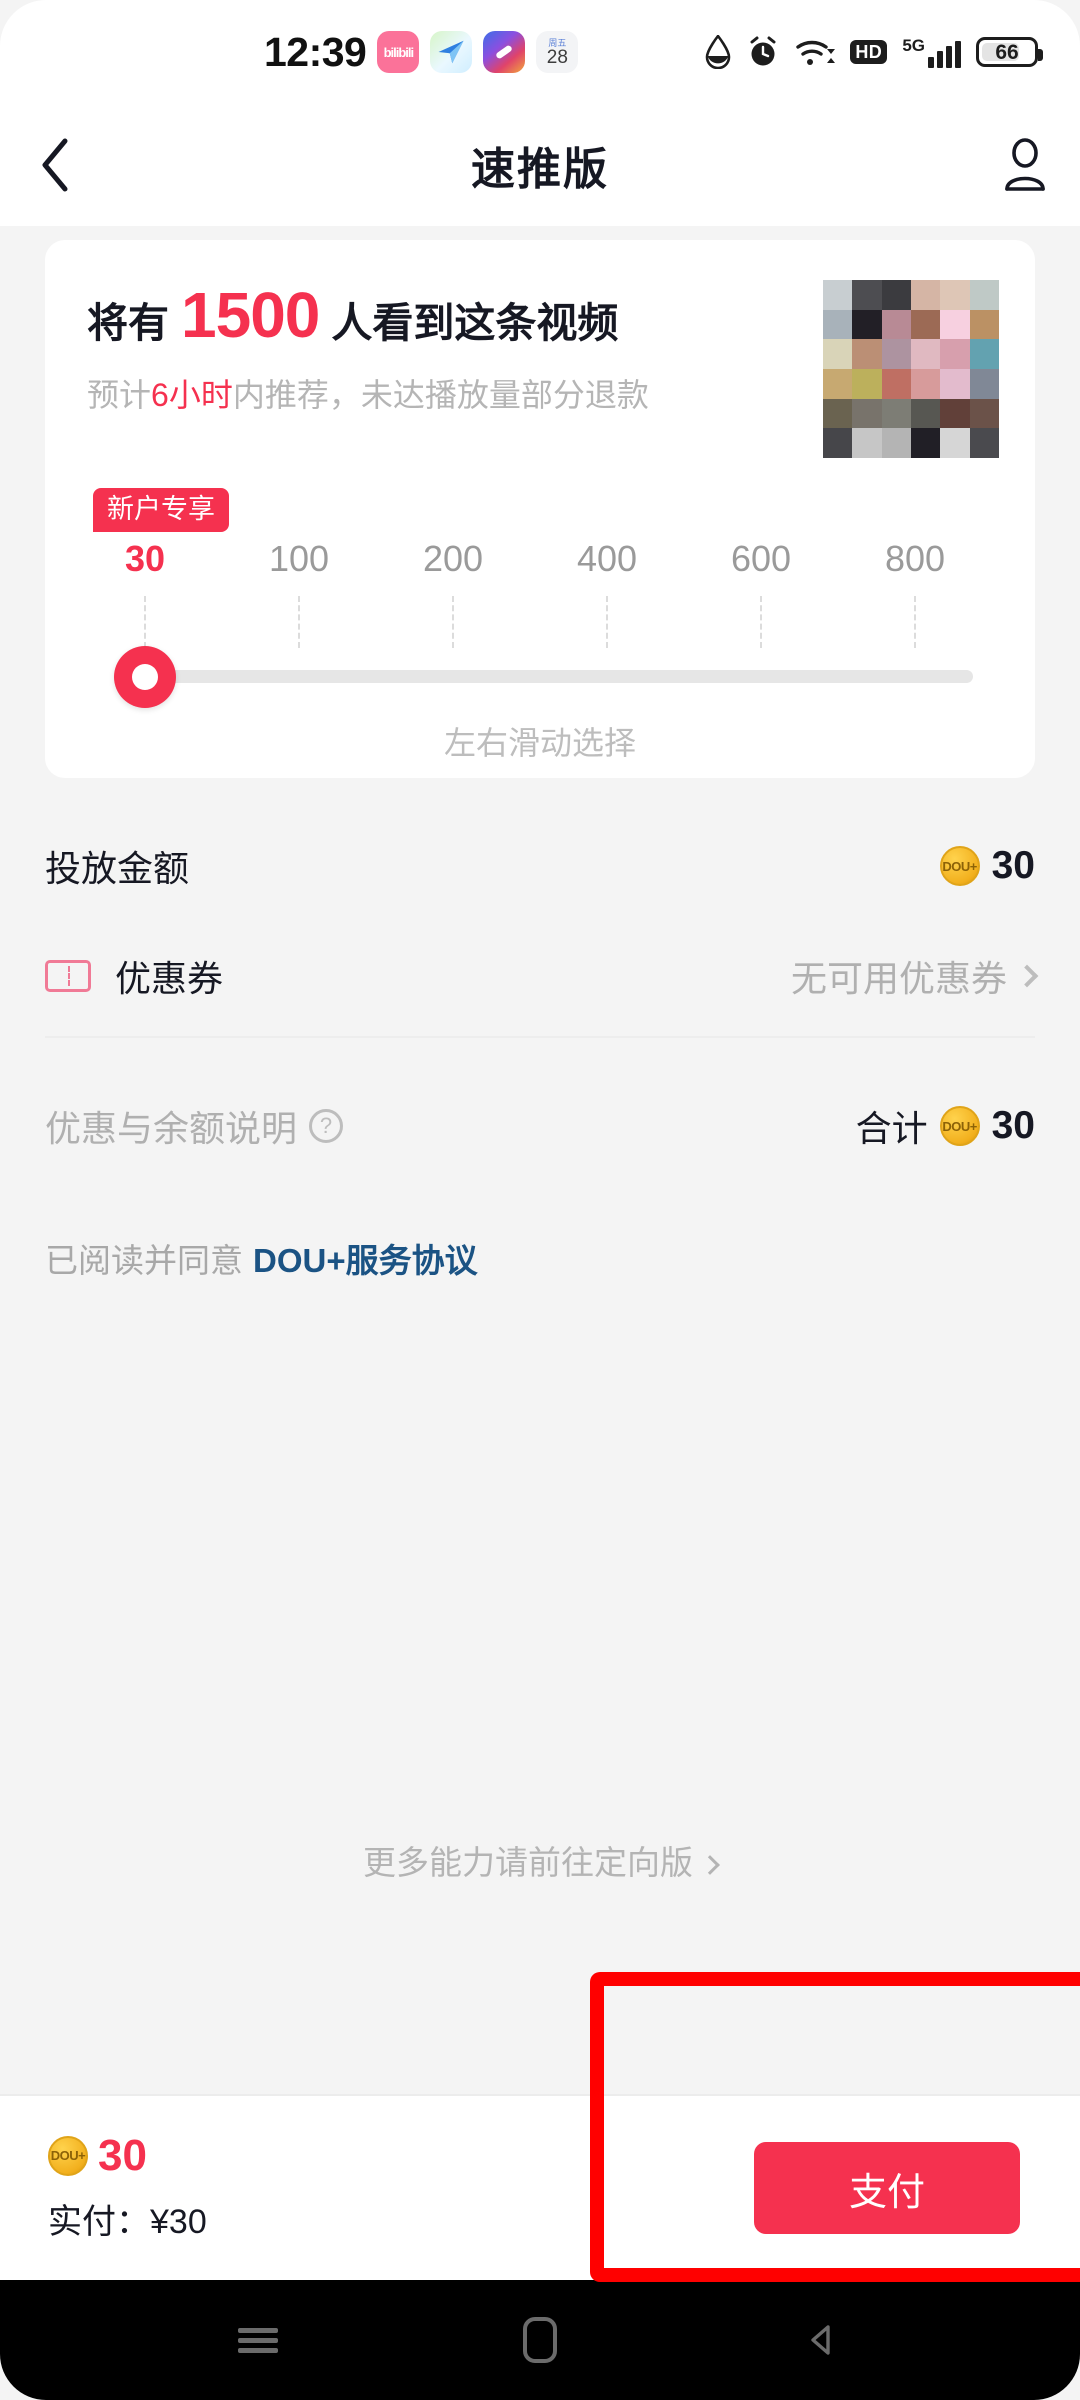 This screenshot has width=1080, height=2400. Describe the element at coordinates (258, 2340) in the screenshot. I see `recents-button` at that location.